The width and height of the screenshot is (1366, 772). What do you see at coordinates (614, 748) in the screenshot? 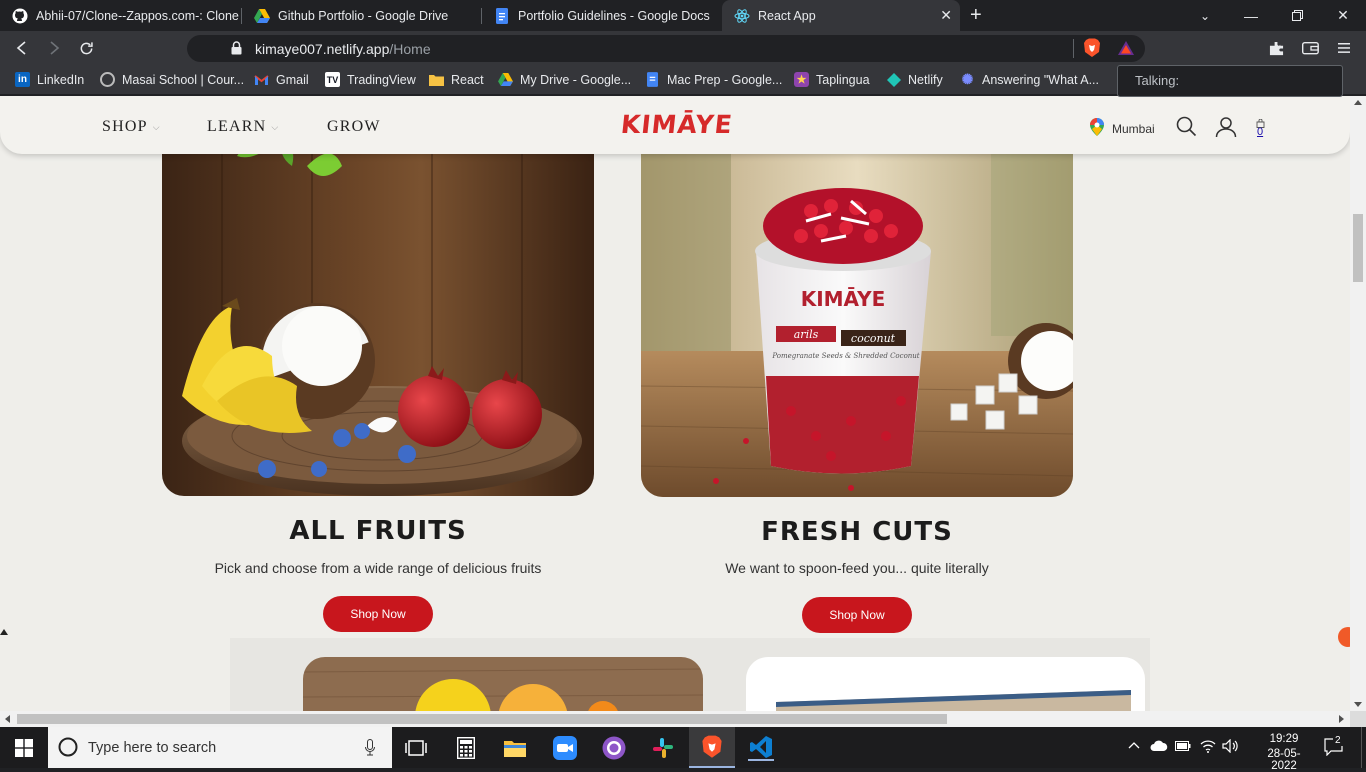
I see `github-desktop-icon` at bounding box center [614, 748].